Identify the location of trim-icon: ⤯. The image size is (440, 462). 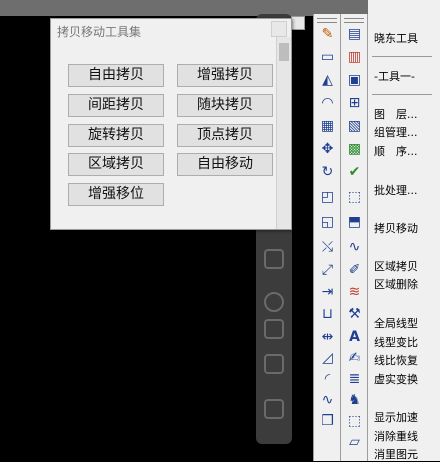
(327, 247).